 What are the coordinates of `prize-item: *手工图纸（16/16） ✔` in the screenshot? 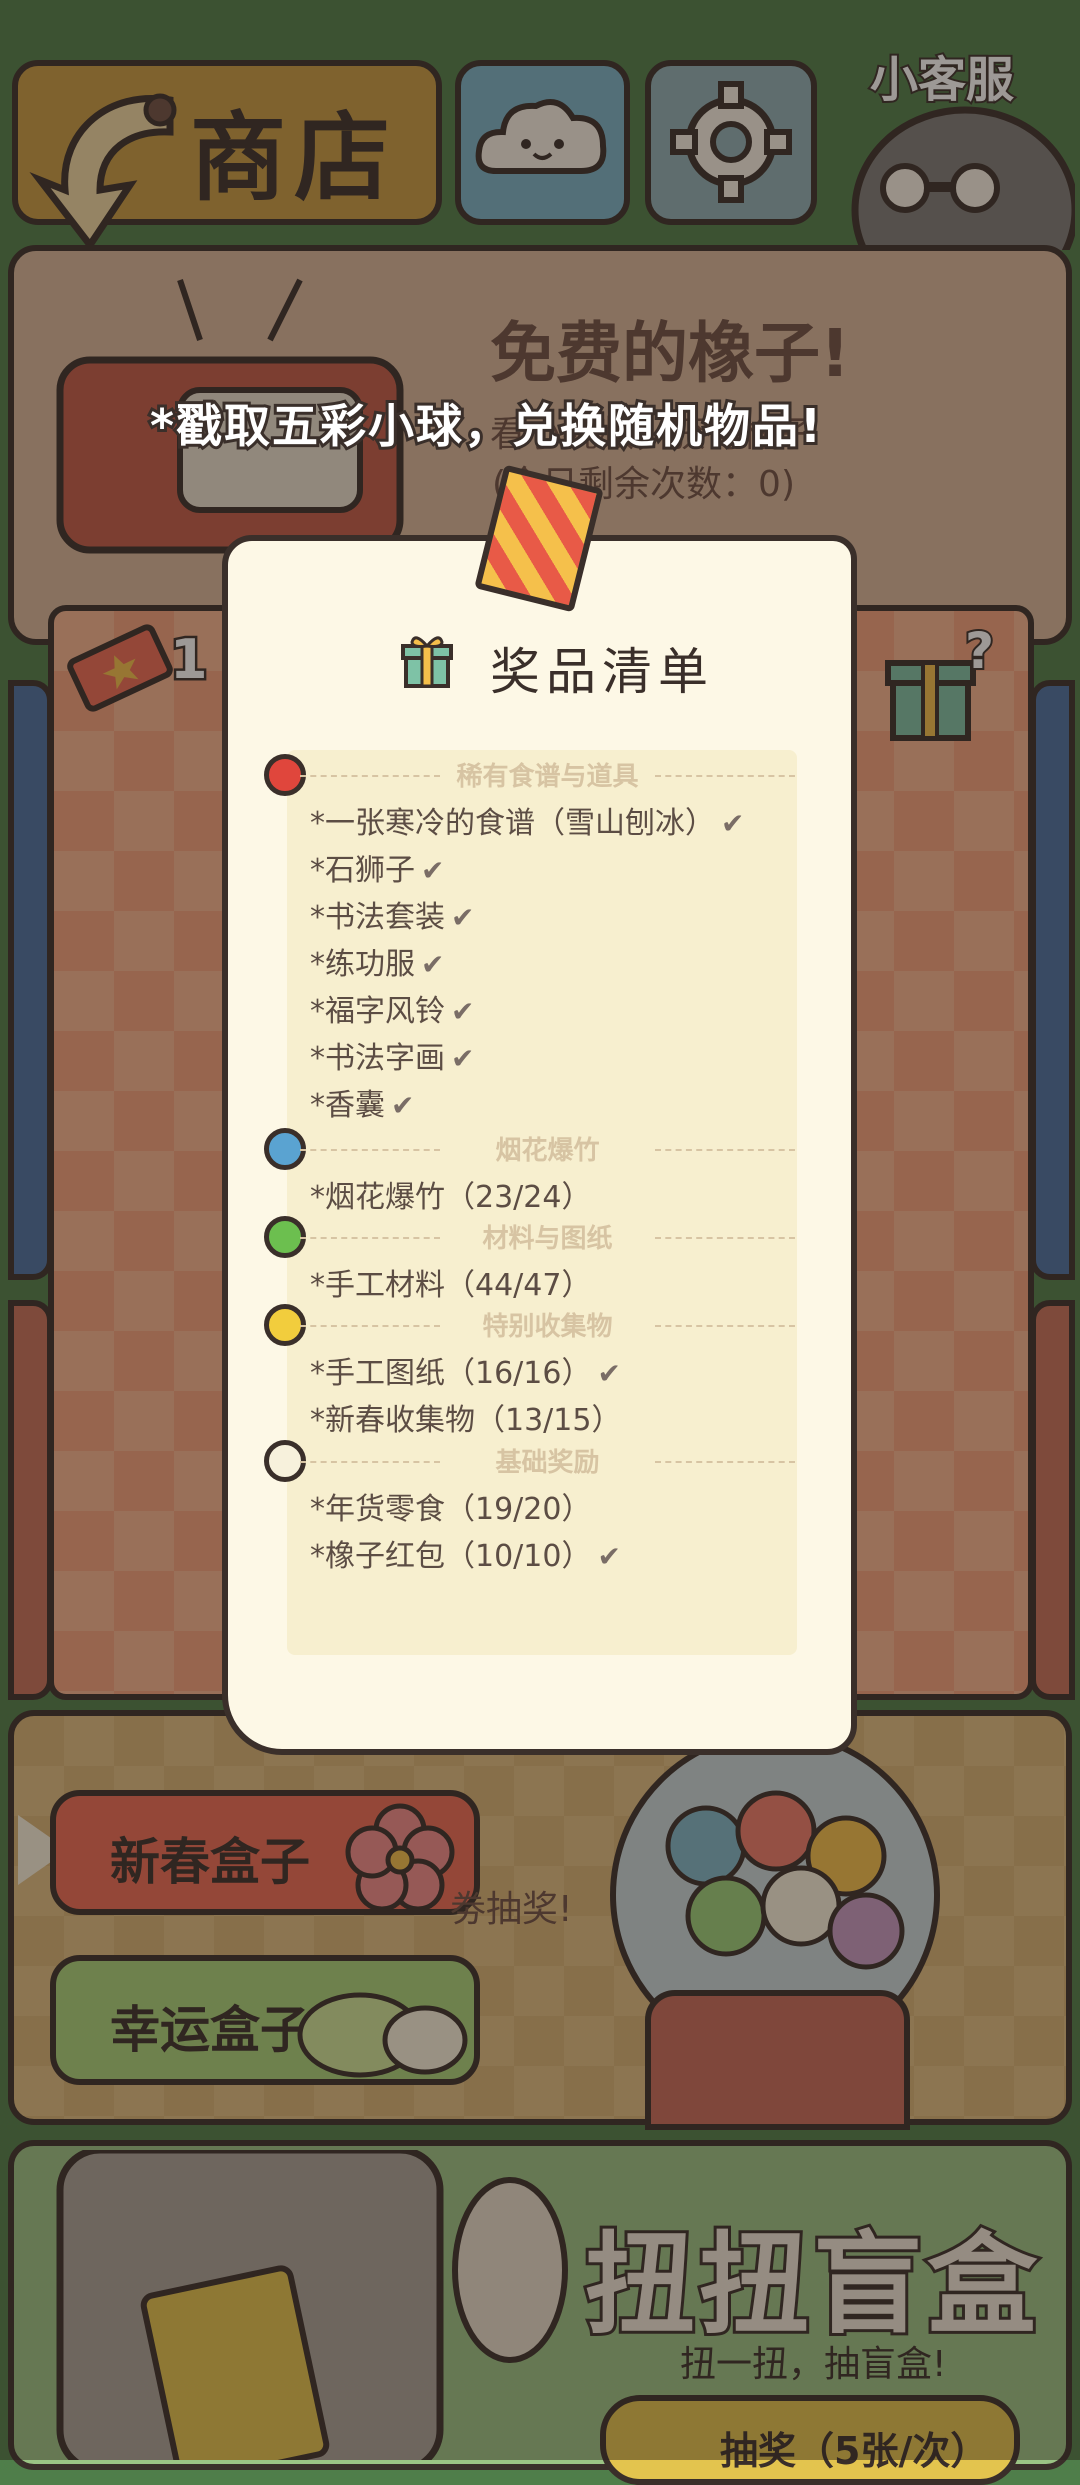 It's located at (465, 1370).